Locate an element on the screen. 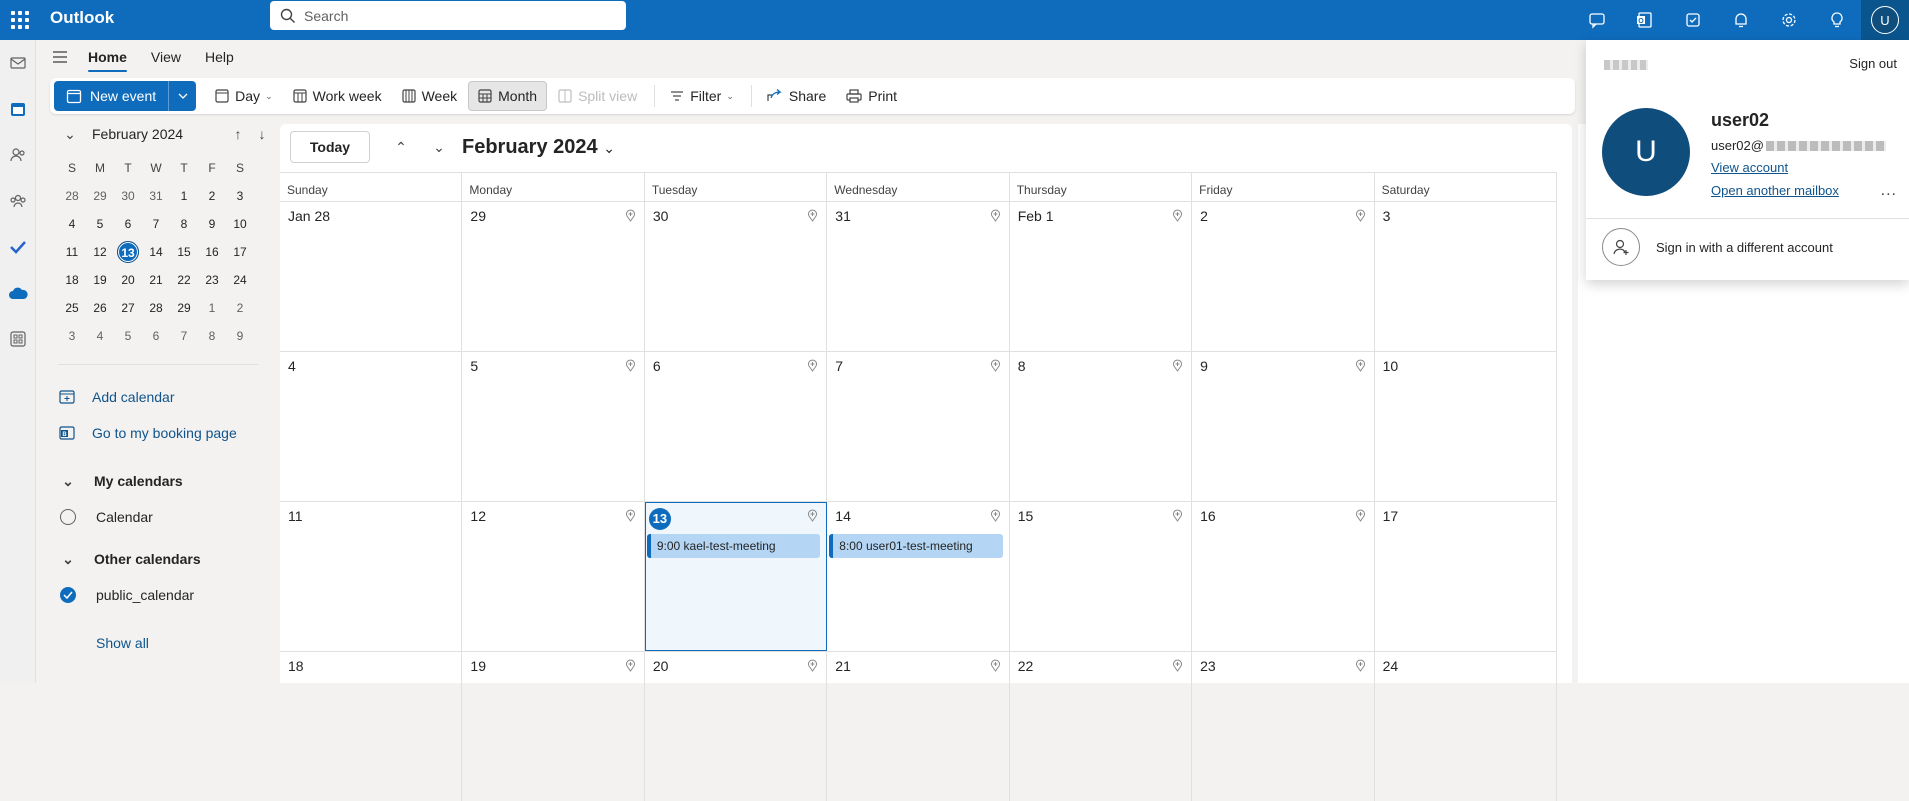 This screenshot has height=801, width=1909. calendar-item-calendar: Calendar is located at coordinates (166, 517).